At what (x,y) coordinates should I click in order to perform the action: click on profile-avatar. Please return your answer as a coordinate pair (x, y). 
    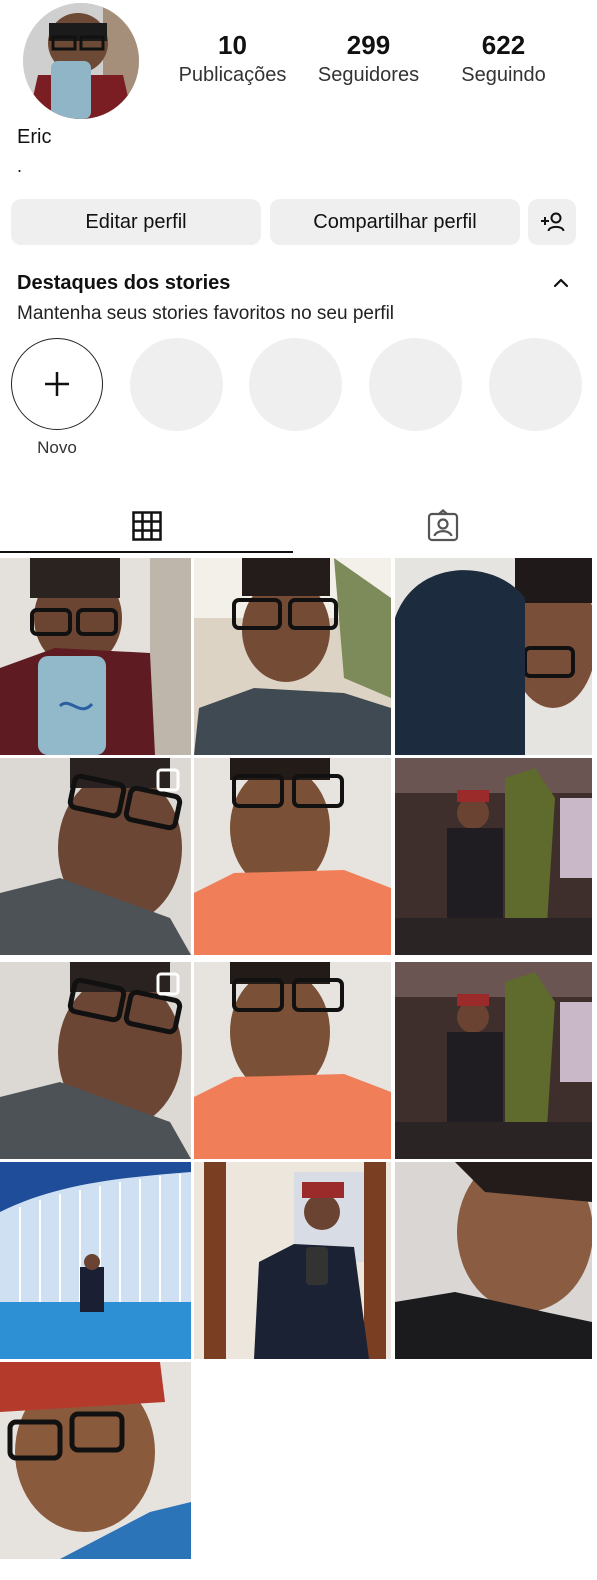
    Looking at the image, I should click on (81, 61).